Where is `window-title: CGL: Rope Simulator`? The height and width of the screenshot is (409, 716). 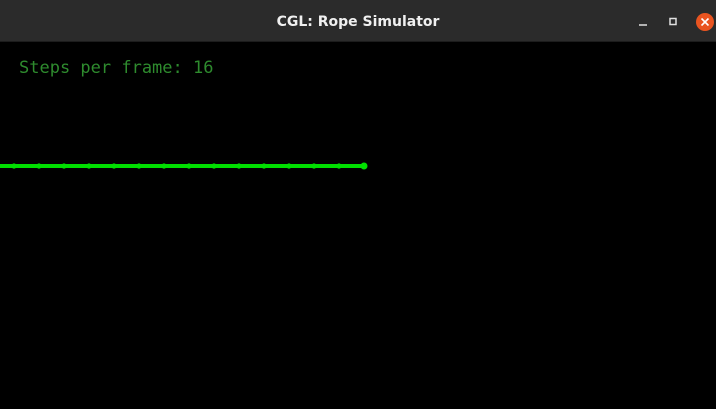 window-title: CGL: Rope Simulator is located at coordinates (358, 22).